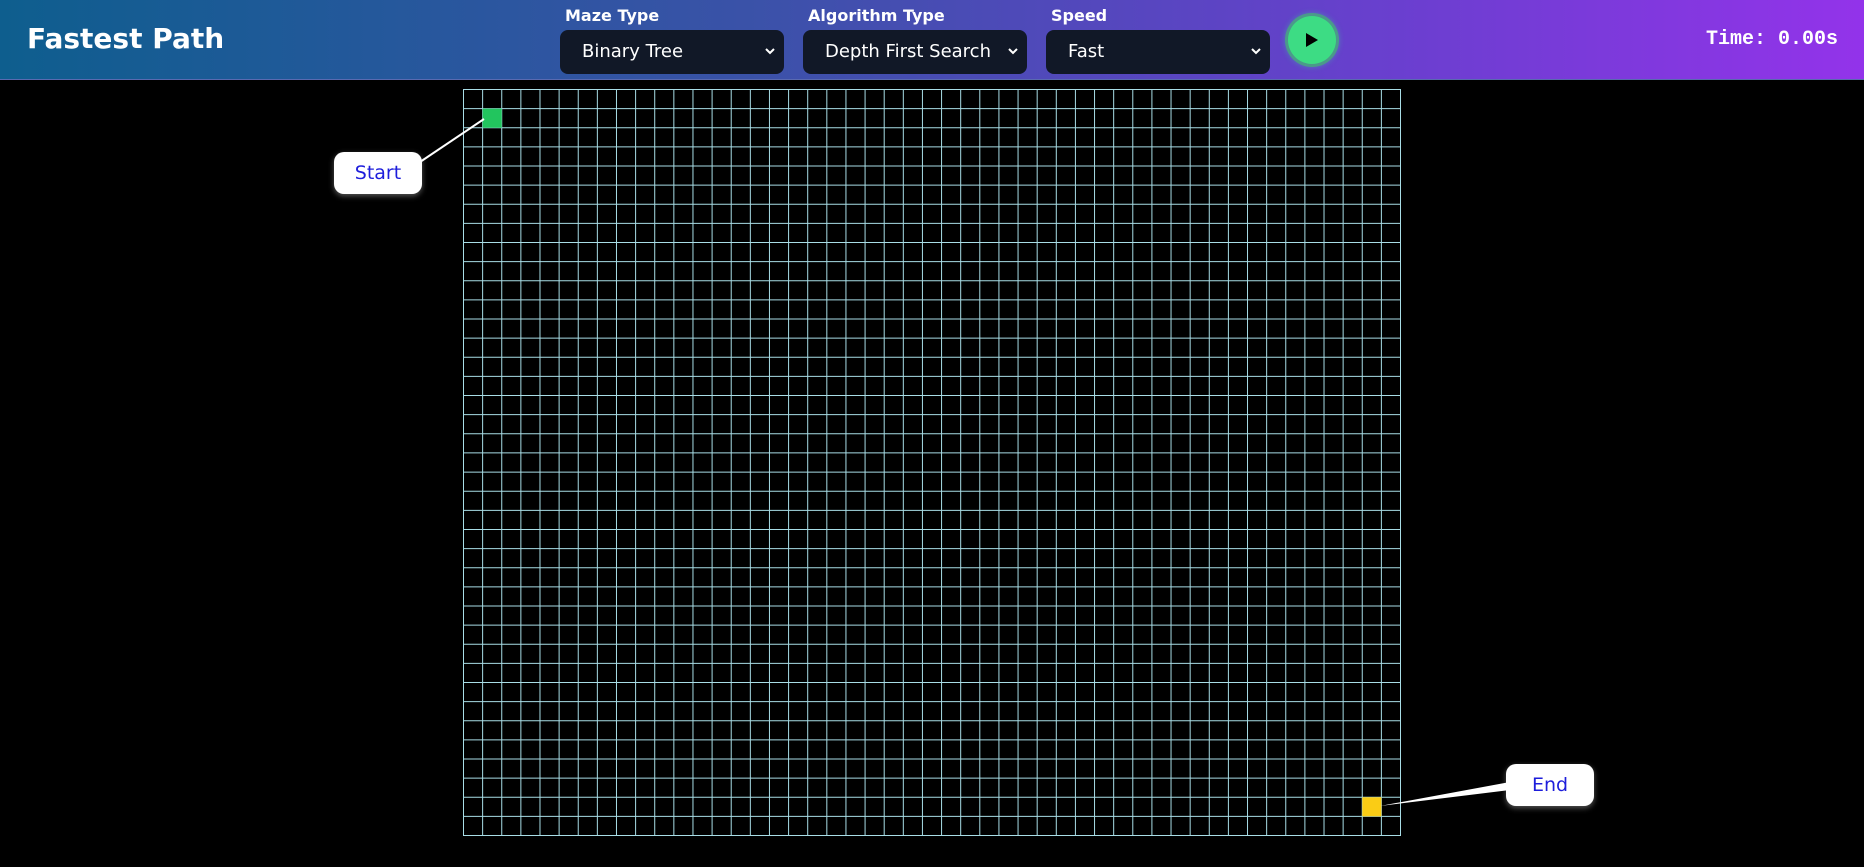 The height and width of the screenshot is (867, 1864). What do you see at coordinates (1086, 51) in the screenshot?
I see `speed-value: Fast` at bounding box center [1086, 51].